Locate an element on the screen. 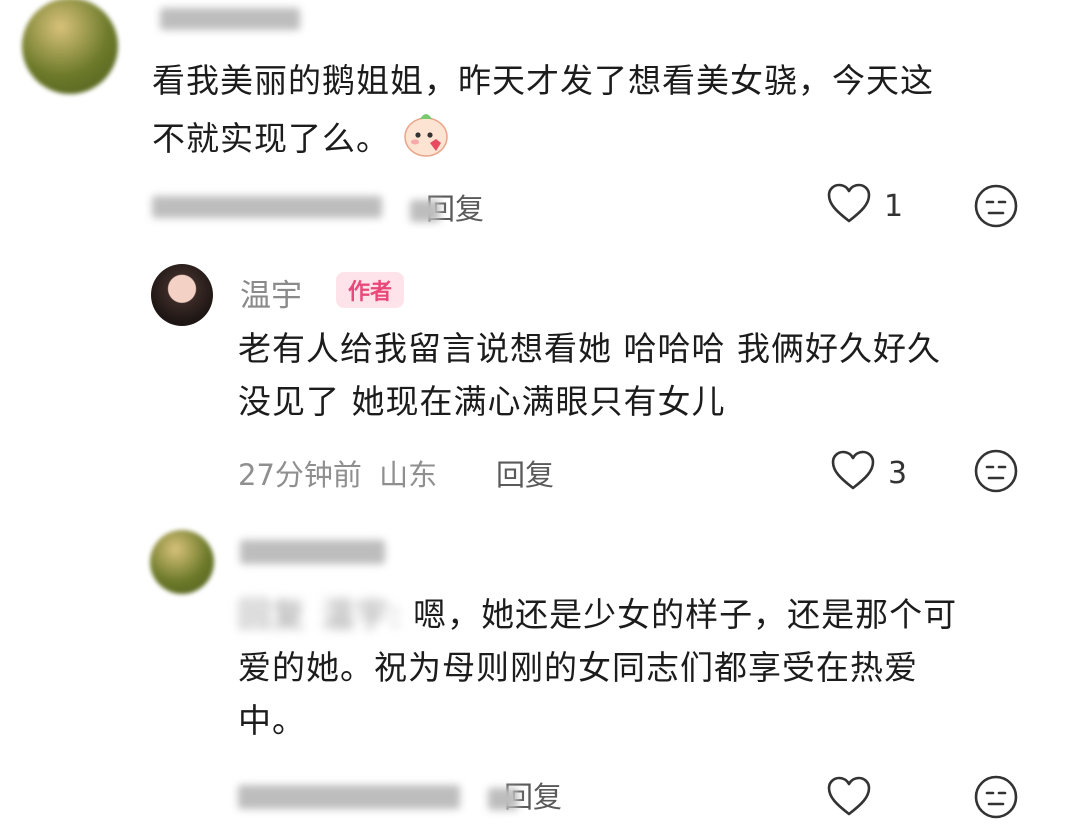 This screenshot has width=1080, height=829. like-count: 3 is located at coordinates (898, 473).